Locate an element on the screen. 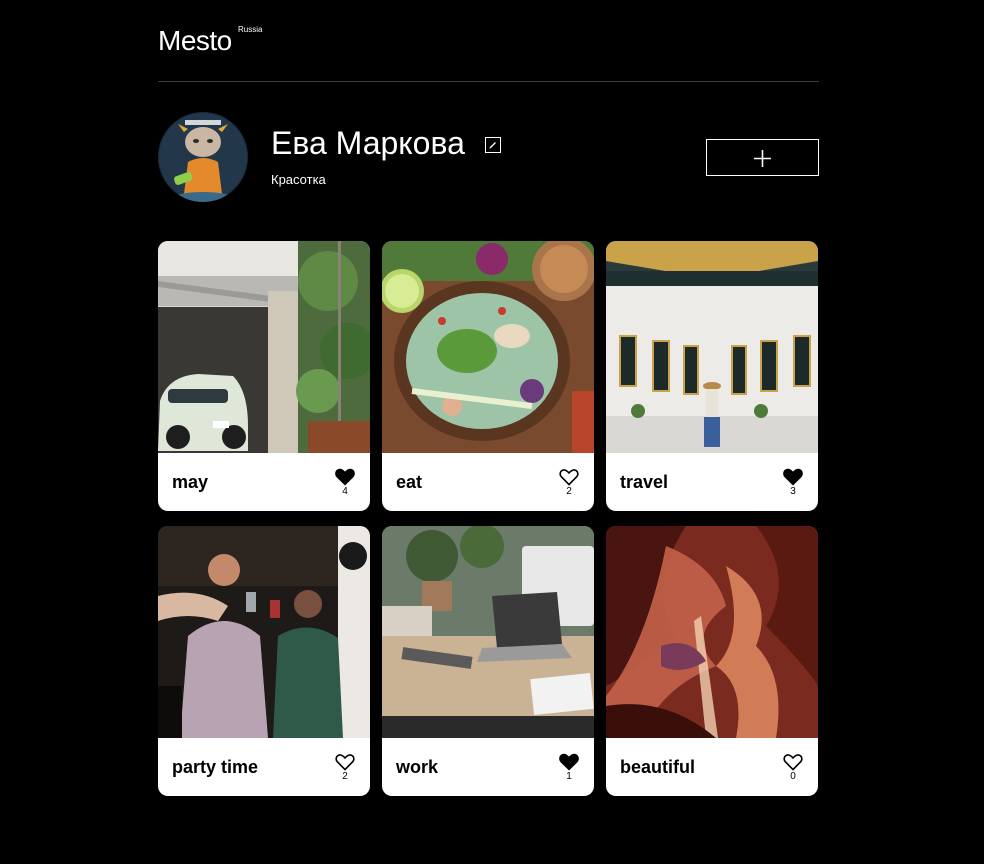 The image size is (984, 864). profile-about: Красотка is located at coordinates (298, 179).